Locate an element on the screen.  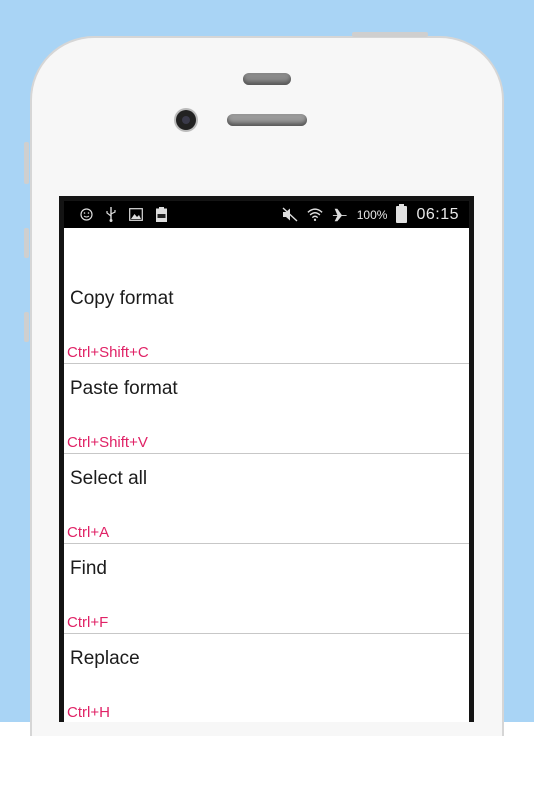
volume-down-button is located at coordinates (26, 327).